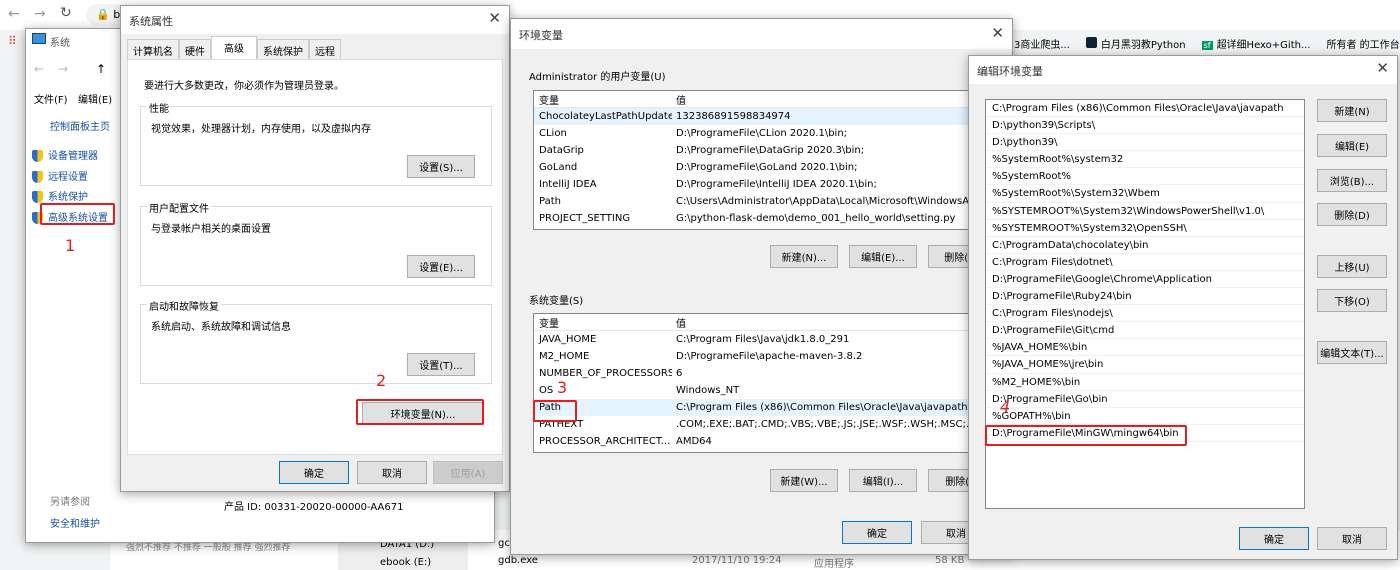 The height and width of the screenshot is (570, 1400). Describe the element at coordinates (405, 562) in the screenshot. I see `drive-item: ebook (E:)` at that location.